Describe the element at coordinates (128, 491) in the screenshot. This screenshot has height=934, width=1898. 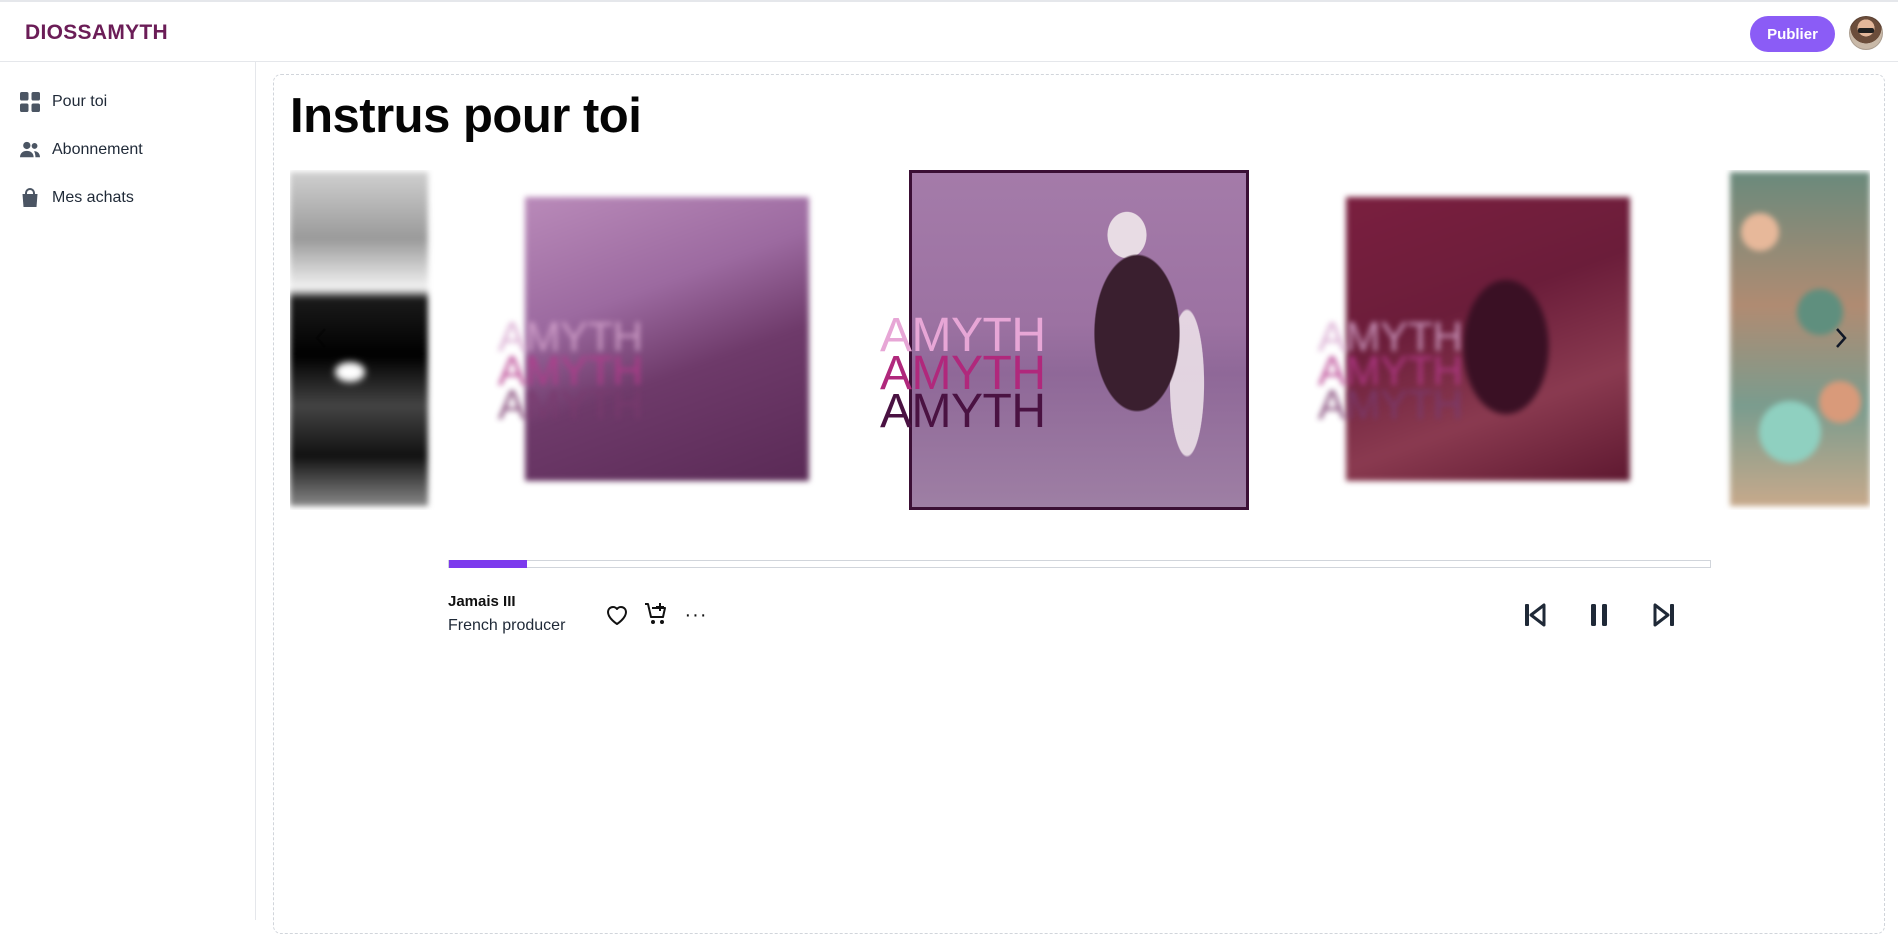
I see `sidebar: Pour toi Abonnement Mes achats` at that location.